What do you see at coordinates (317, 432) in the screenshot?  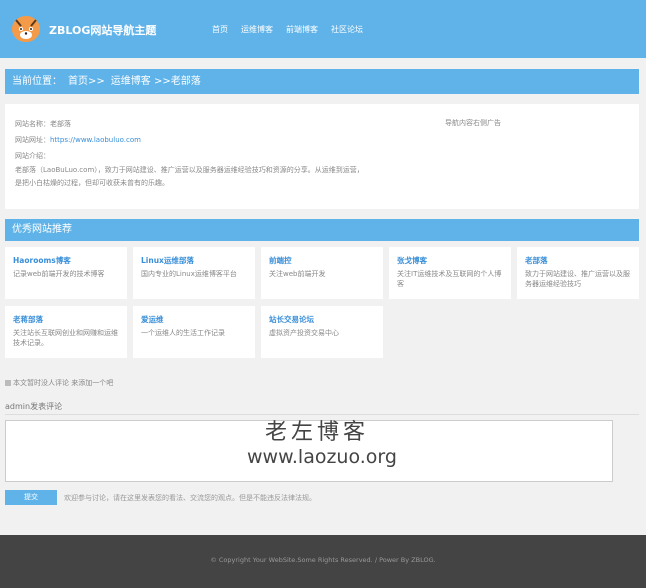 I see `watermark-text: 老左博客` at bounding box center [317, 432].